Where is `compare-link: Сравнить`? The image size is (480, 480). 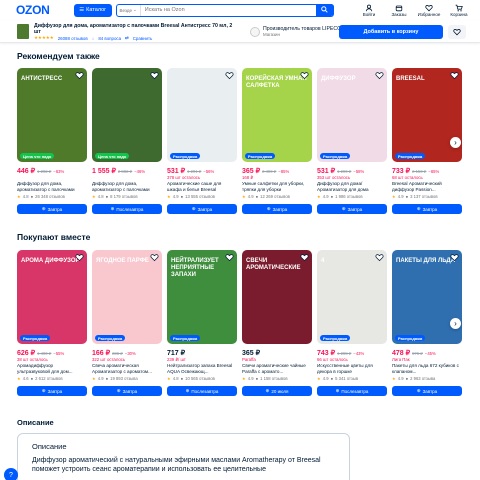 compare-link: Сравнить is located at coordinates (143, 38).